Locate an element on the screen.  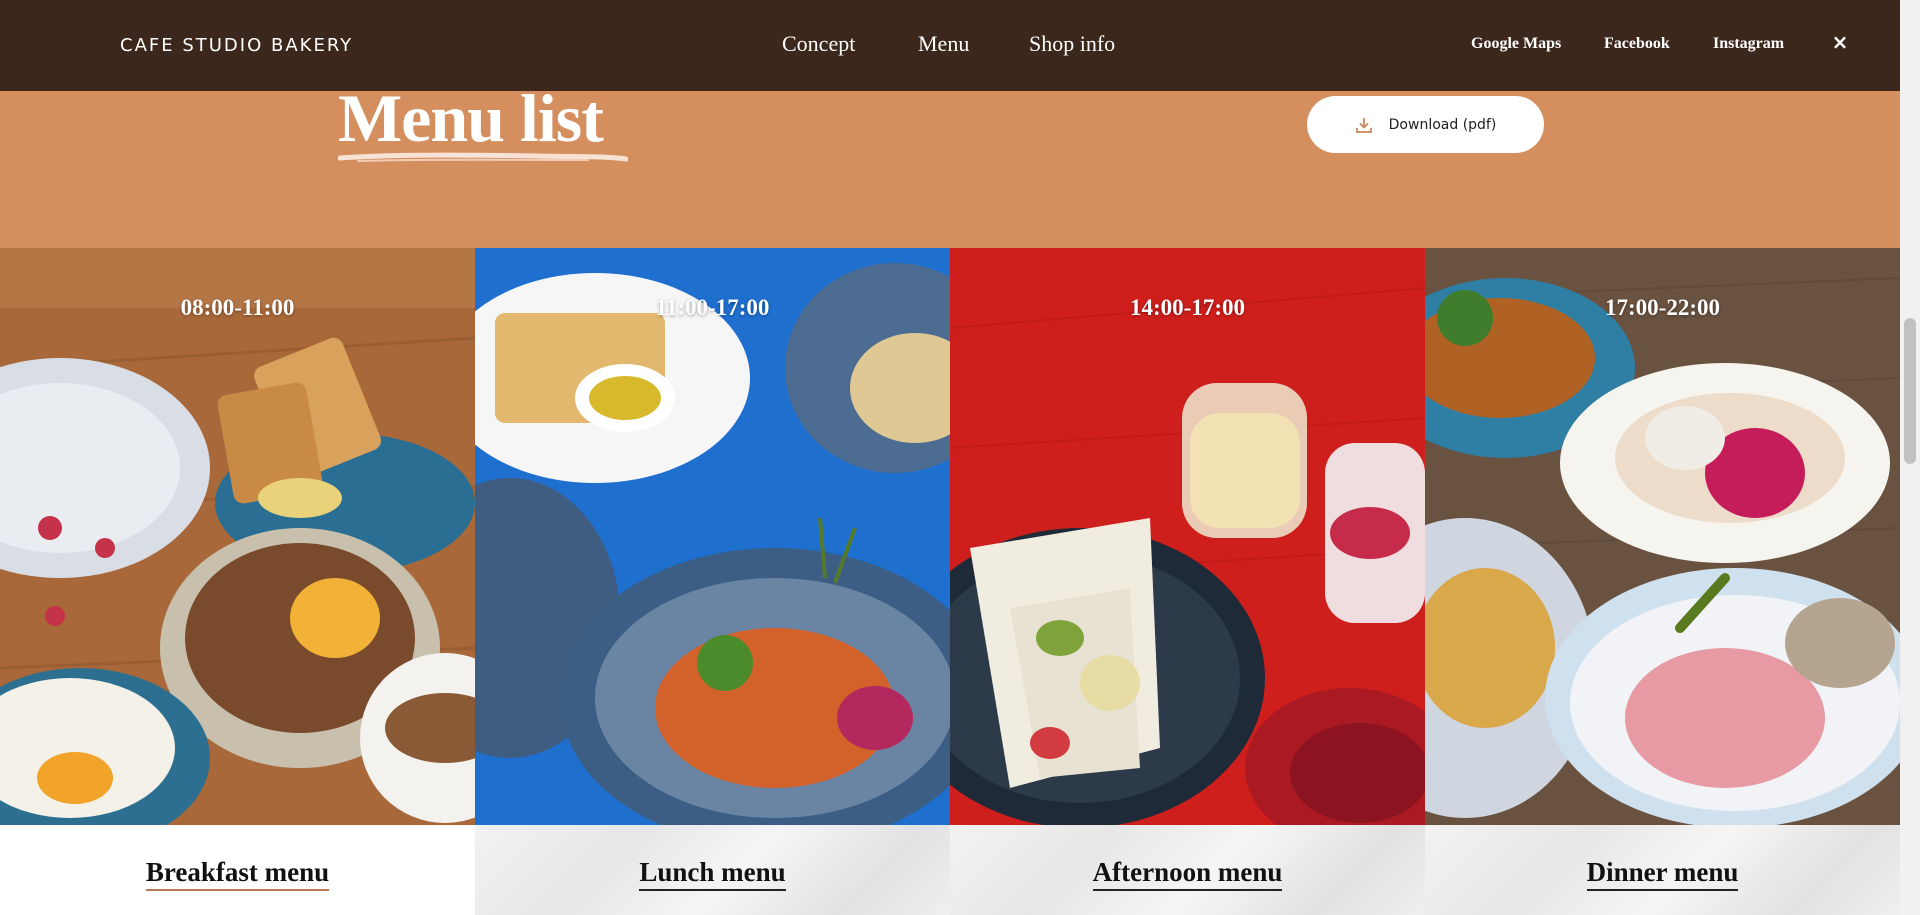
panel-time-lunch: 11:00-17:00 is located at coordinates (712, 307).